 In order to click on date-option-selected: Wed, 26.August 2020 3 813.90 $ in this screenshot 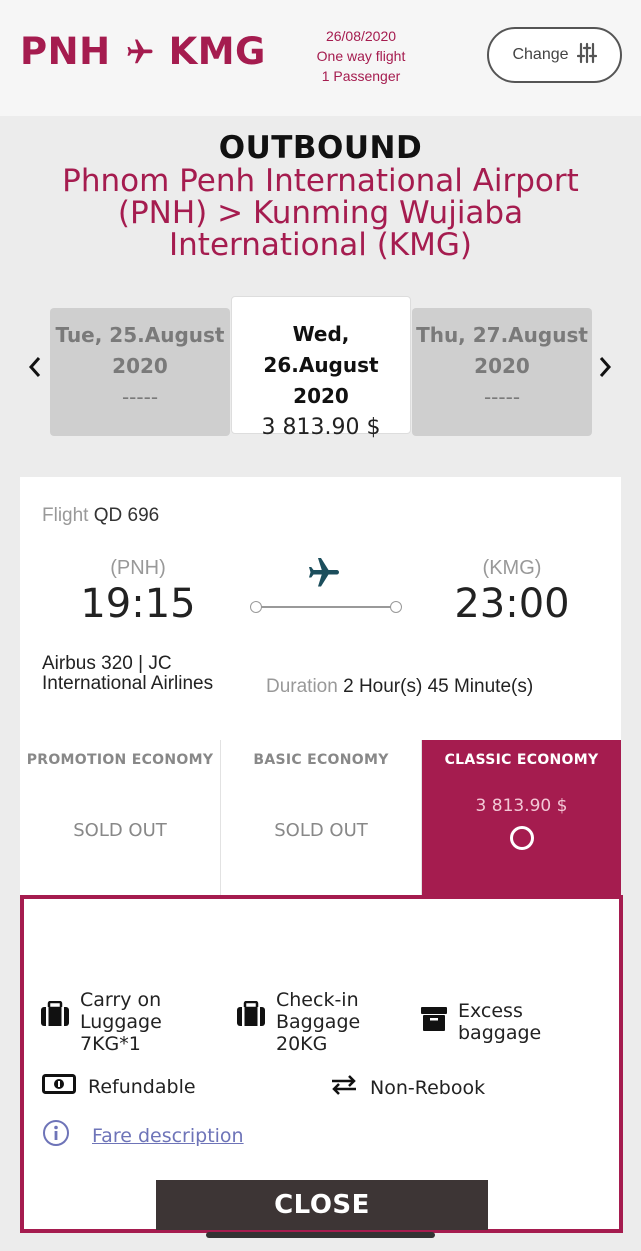, I will do `click(321, 368)`.